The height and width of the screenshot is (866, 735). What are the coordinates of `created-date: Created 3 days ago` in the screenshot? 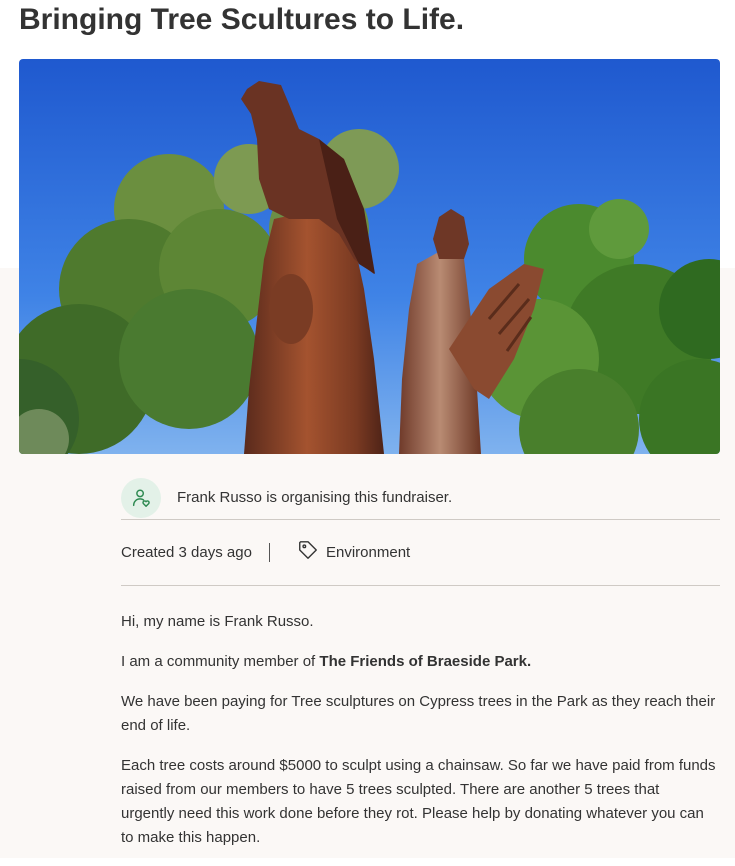 It's located at (186, 552).